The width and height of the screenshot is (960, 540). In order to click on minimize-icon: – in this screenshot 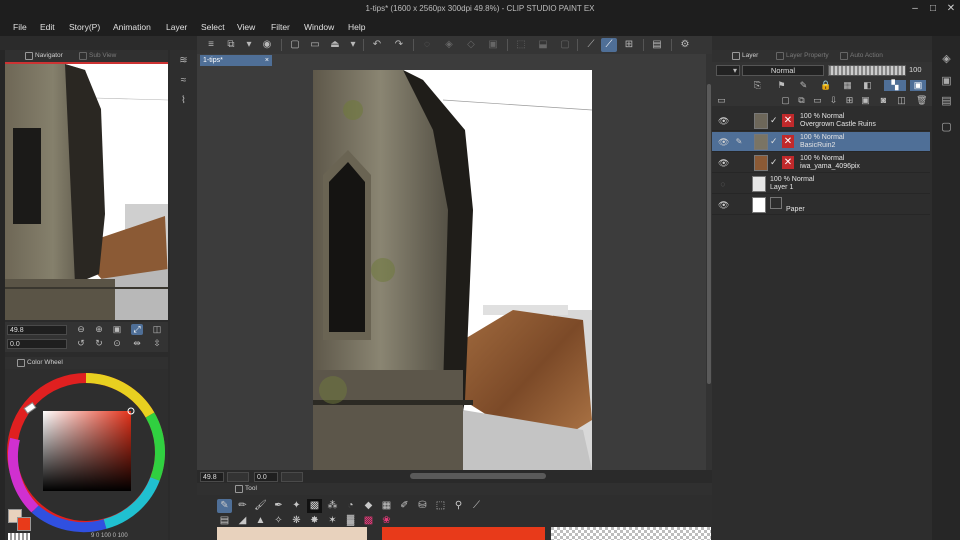, I will do `click(915, 9)`.